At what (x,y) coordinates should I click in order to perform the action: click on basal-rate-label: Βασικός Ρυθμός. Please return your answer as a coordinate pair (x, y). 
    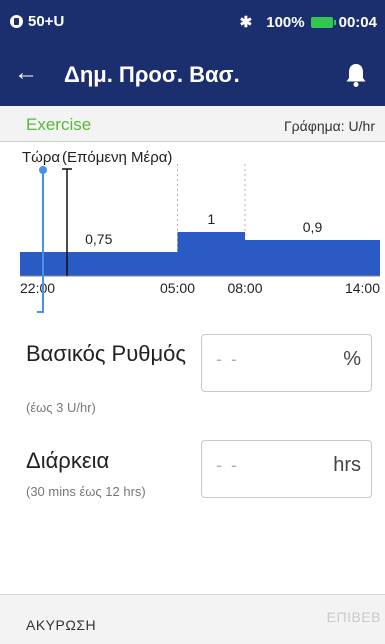
    Looking at the image, I should click on (106, 353).